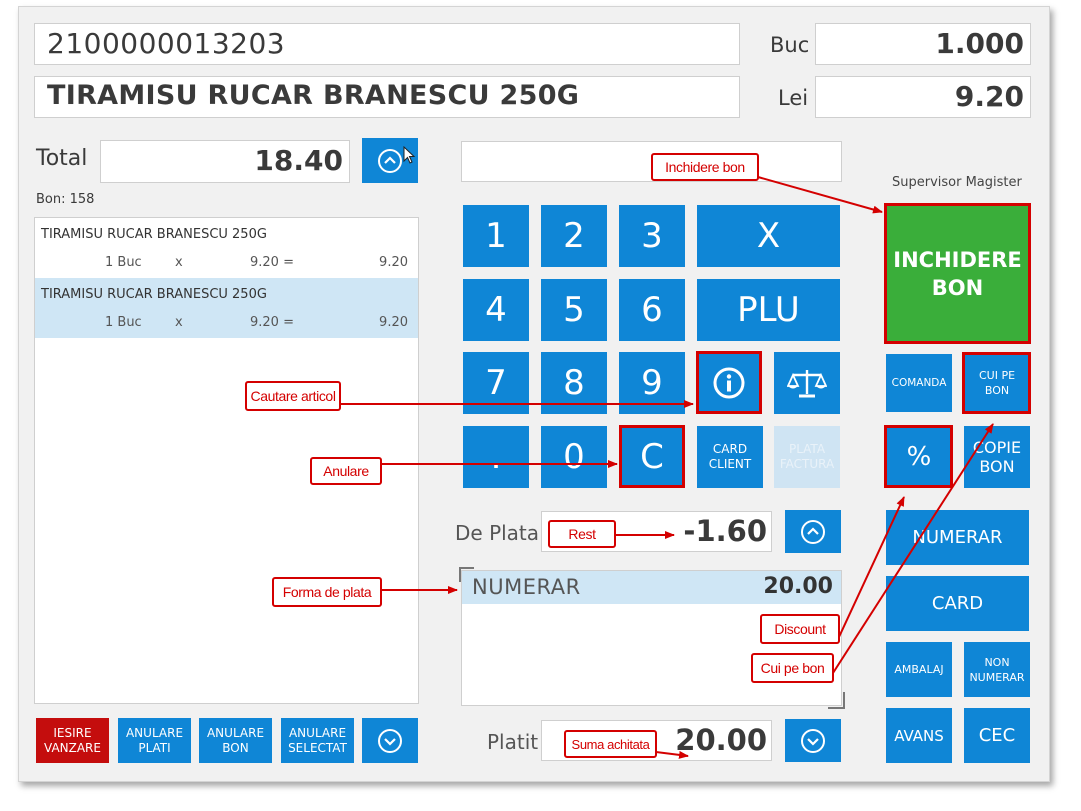  What do you see at coordinates (610, 744) in the screenshot?
I see `annotation-suma-achitata: Suma achitata` at bounding box center [610, 744].